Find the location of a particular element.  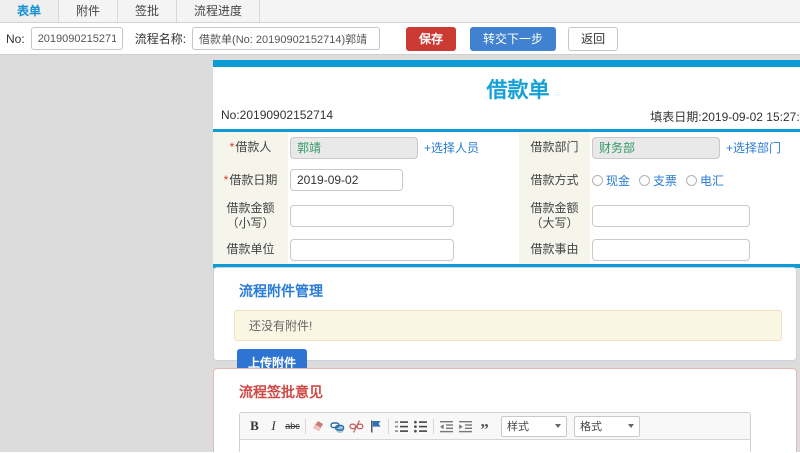

approval-opinion-card: 流程签批意见 B I abc ” 样式 格式 is located at coordinates (505, 410).